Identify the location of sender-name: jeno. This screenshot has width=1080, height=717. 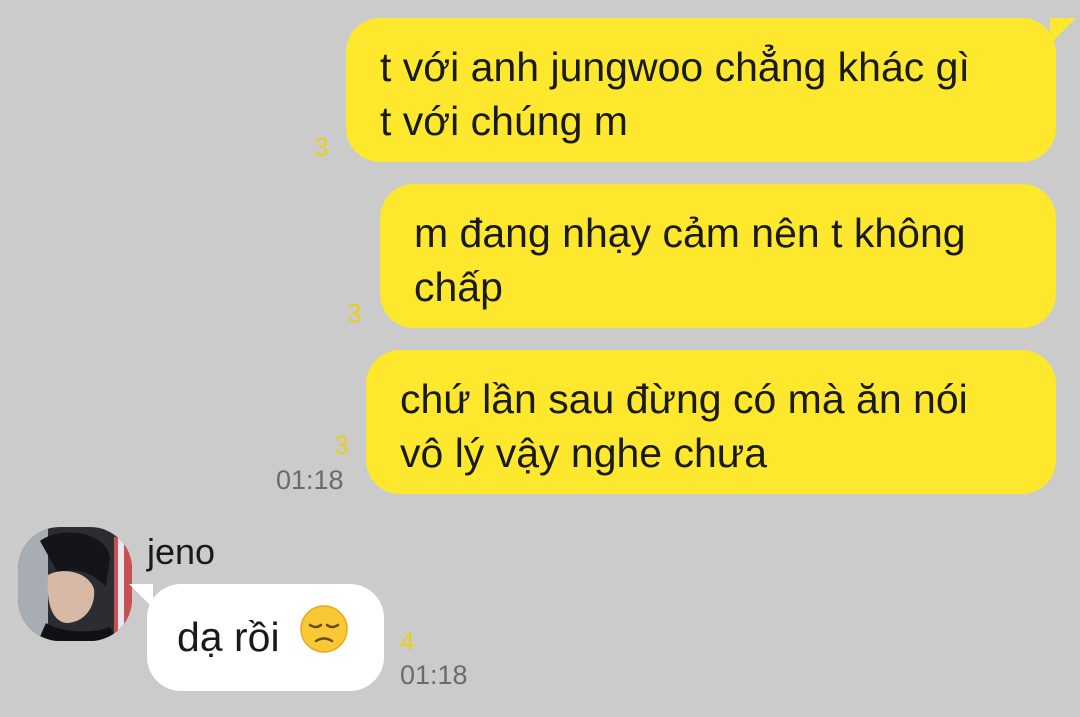
(181, 551).